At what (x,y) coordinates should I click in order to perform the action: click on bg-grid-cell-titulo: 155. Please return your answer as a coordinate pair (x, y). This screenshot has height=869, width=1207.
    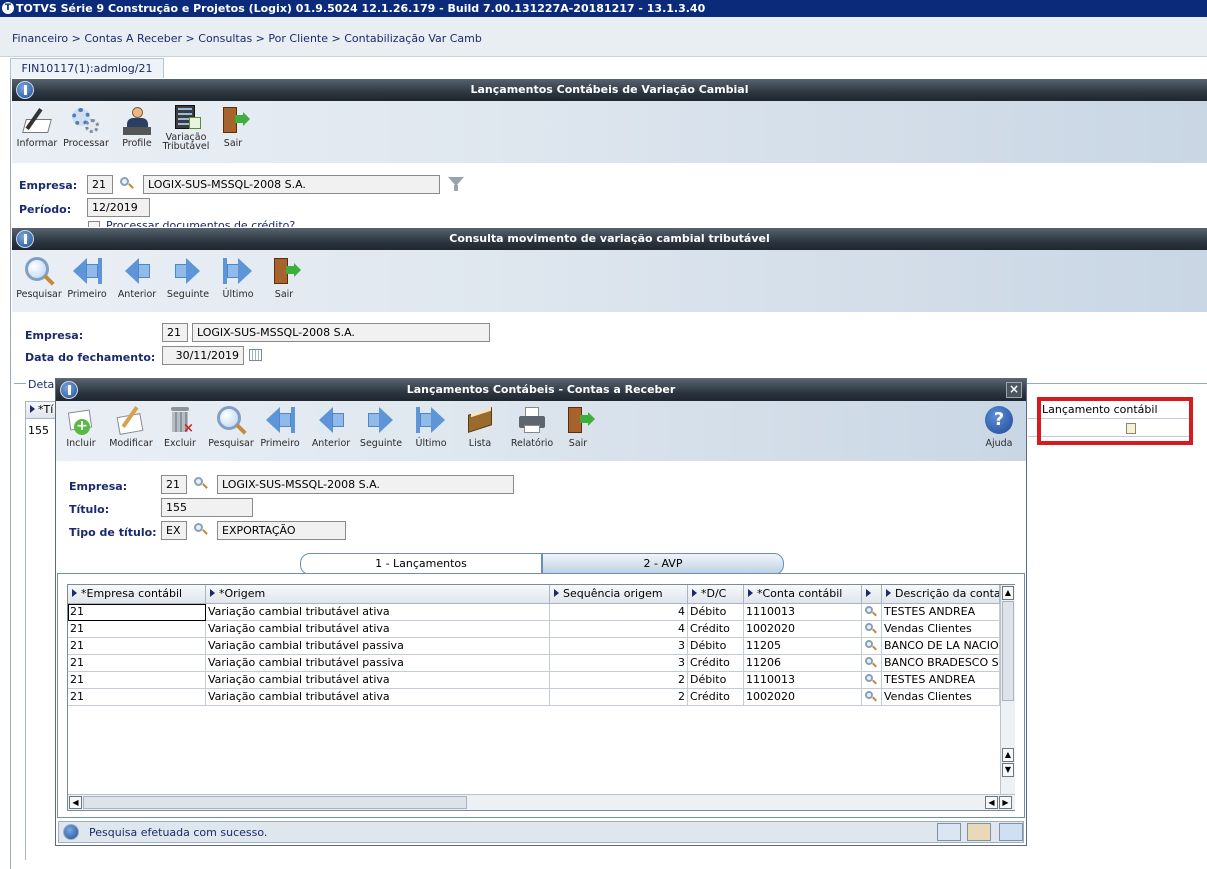
    Looking at the image, I should click on (38, 430).